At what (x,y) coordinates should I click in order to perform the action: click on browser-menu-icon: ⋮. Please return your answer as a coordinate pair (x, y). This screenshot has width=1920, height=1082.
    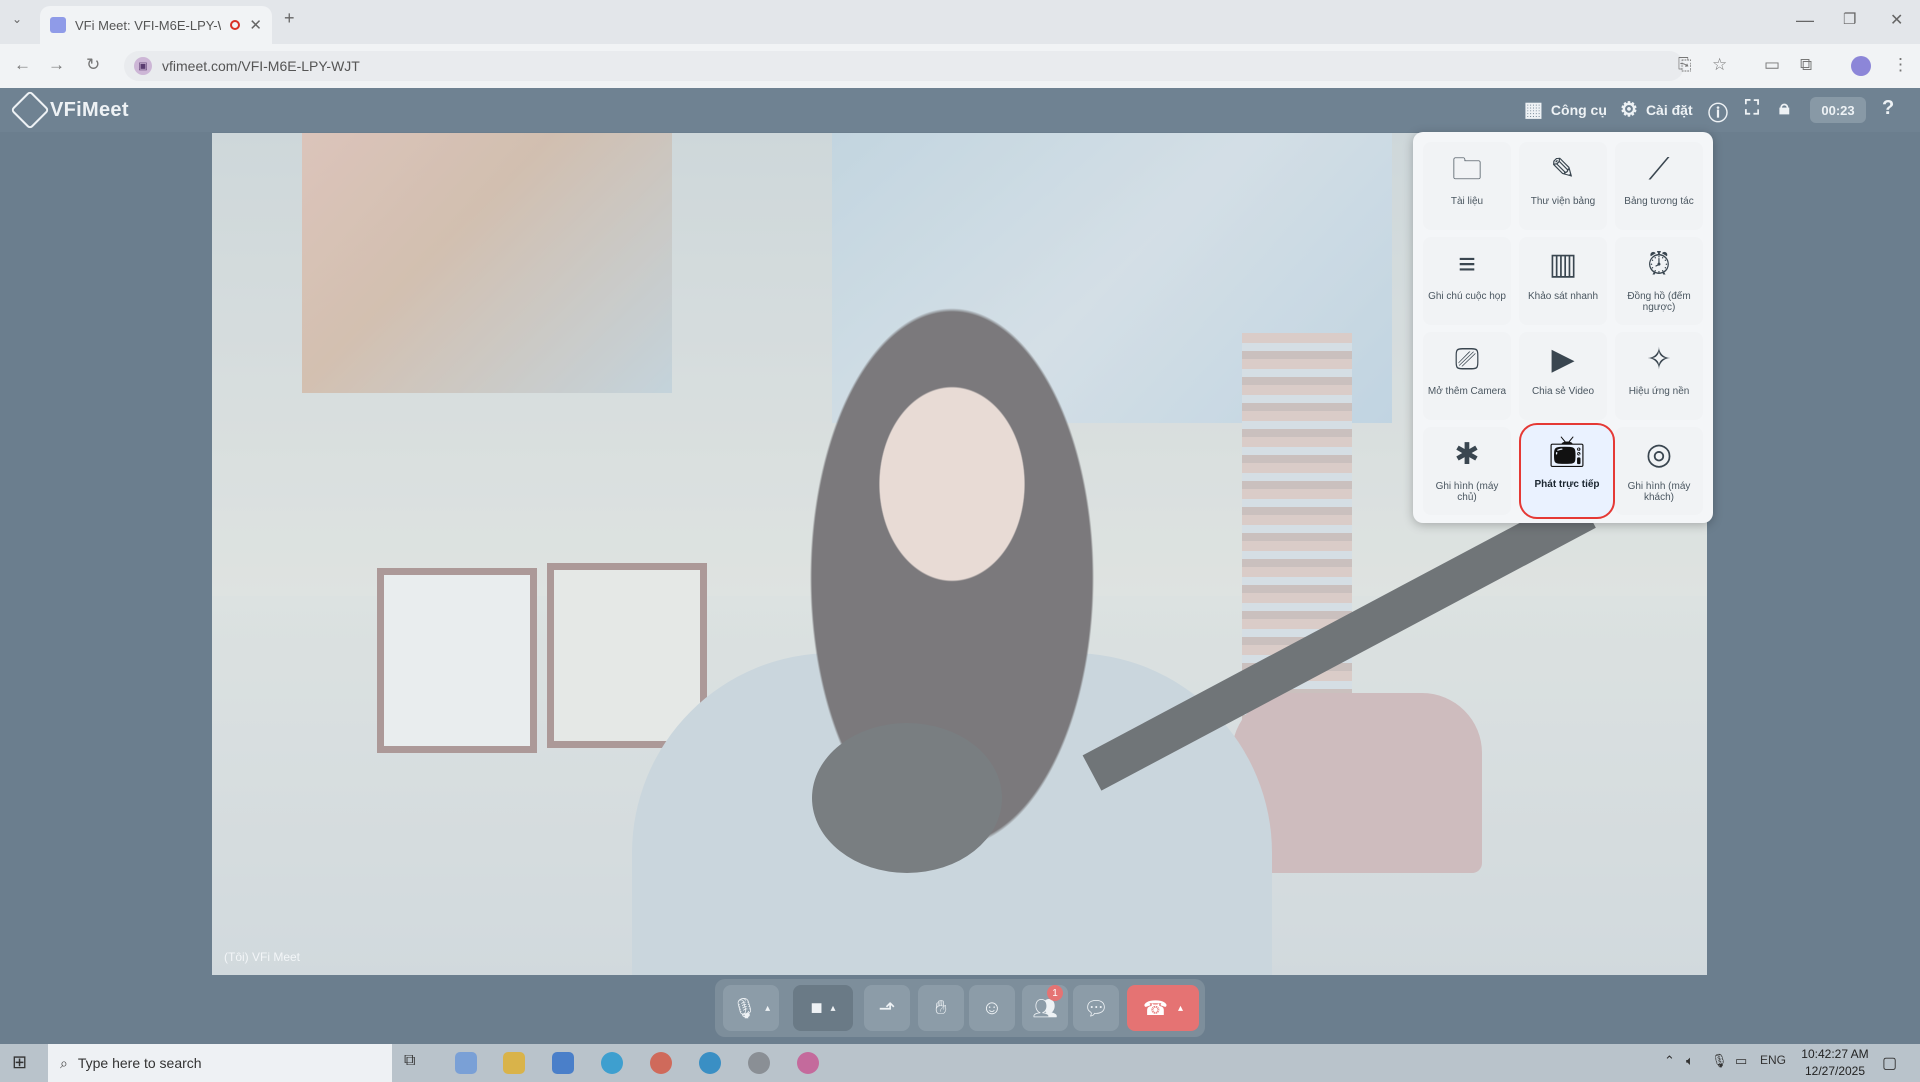
    Looking at the image, I should click on (1900, 65).